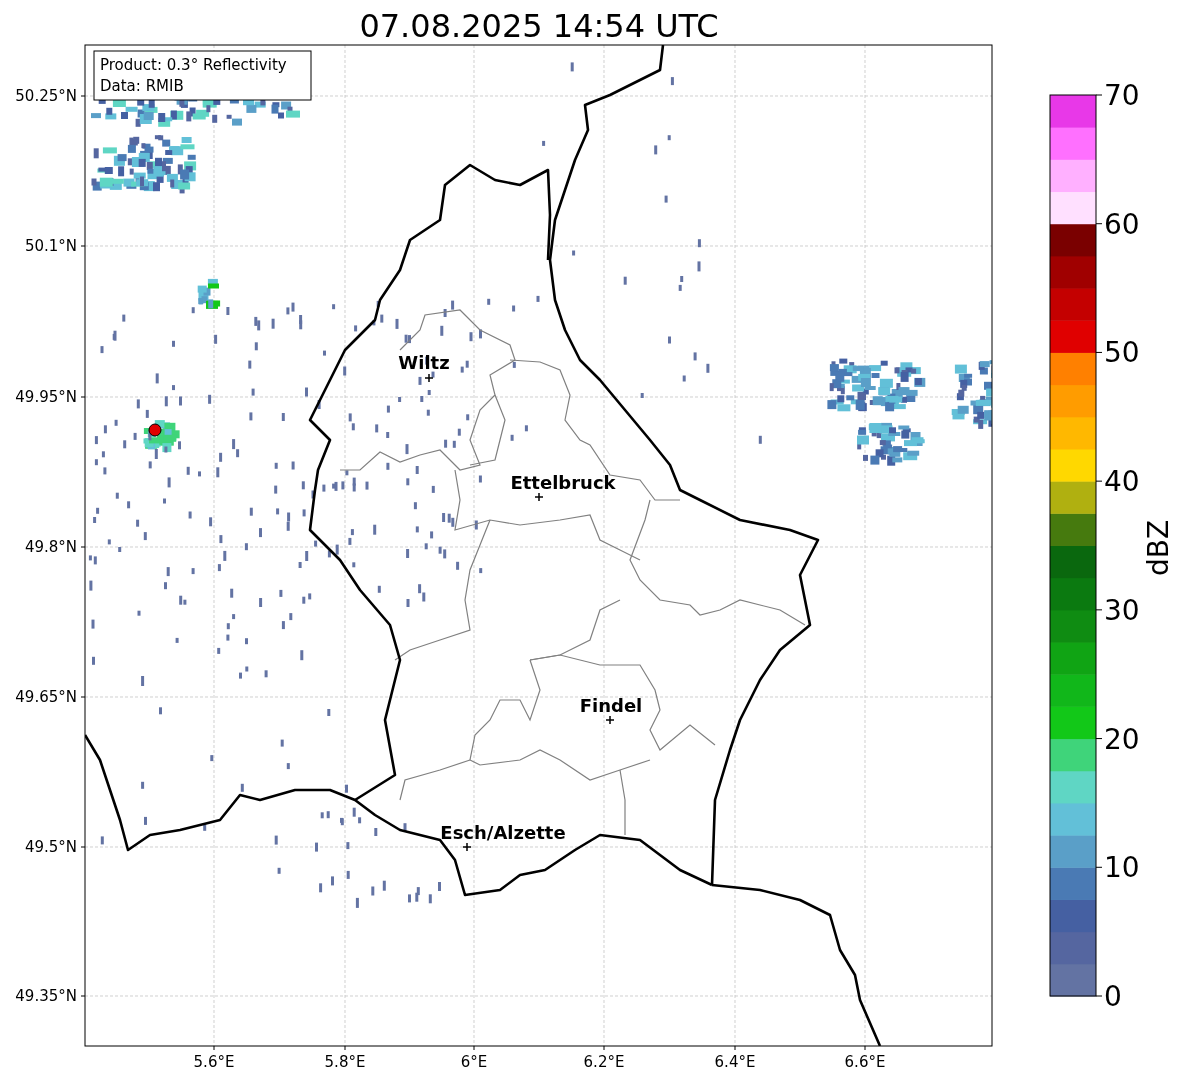 This screenshot has width=1184, height=1081. I want to click on city-label: Ettelbruck, so click(563, 482).